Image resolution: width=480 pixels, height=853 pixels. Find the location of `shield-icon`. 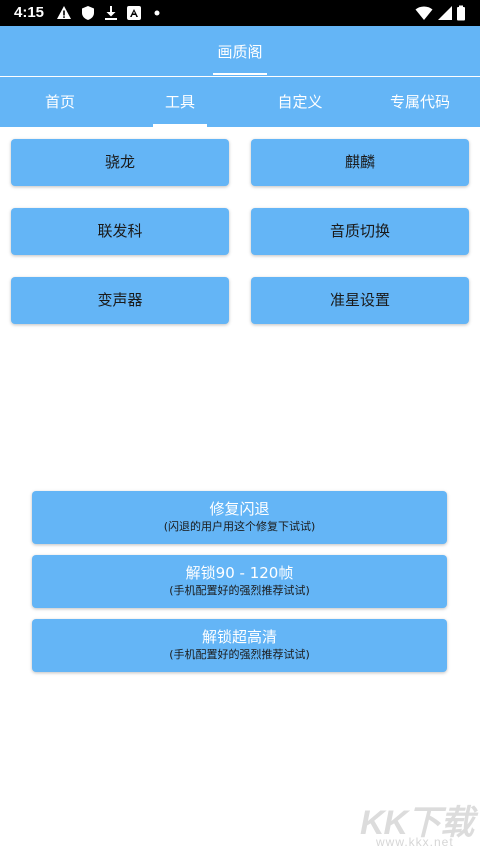

shield-icon is located at coordinates (88, 13).